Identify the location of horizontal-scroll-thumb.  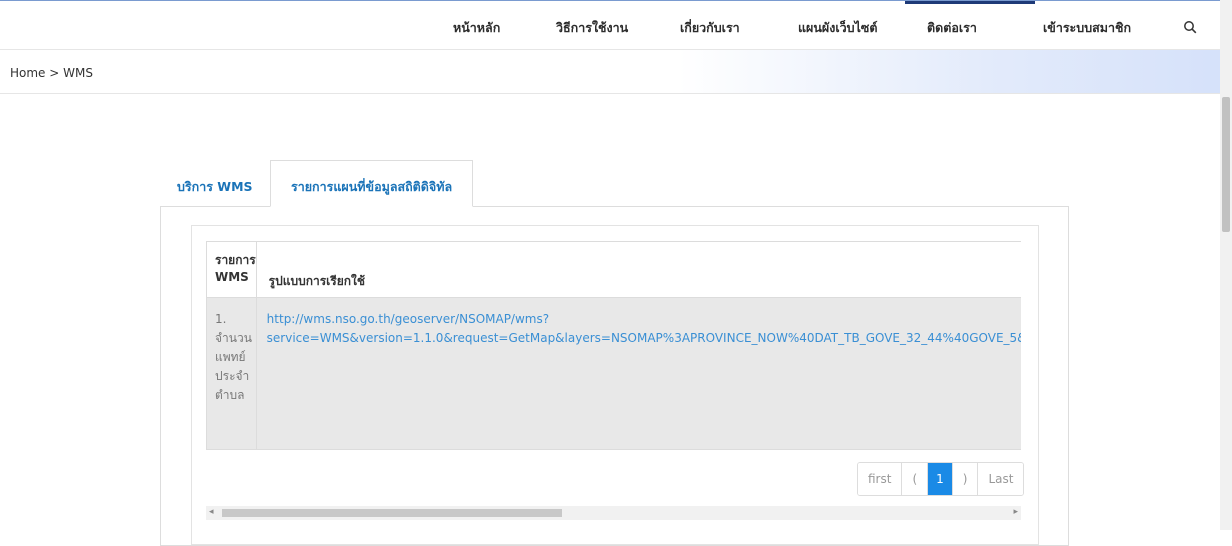
(392, 513).